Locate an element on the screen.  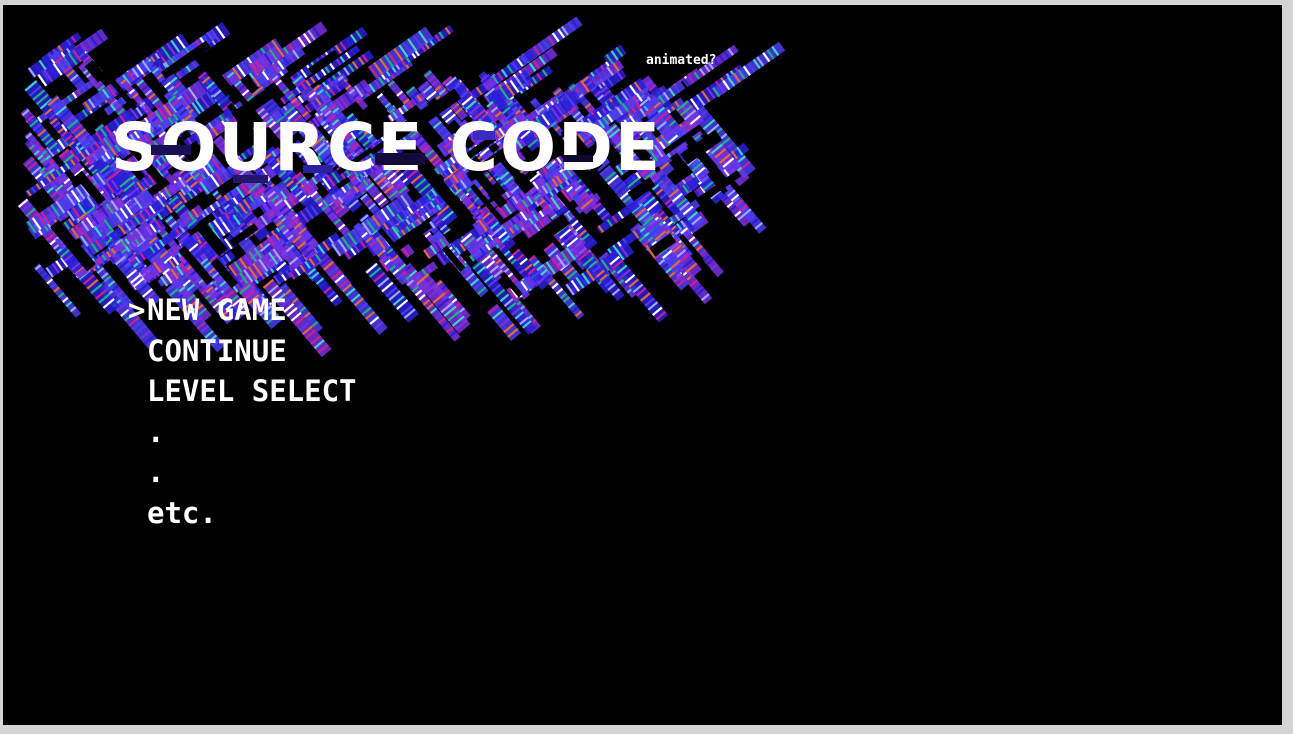
menu-item-ellipsis-1: . is located at coordinates (242, 432).